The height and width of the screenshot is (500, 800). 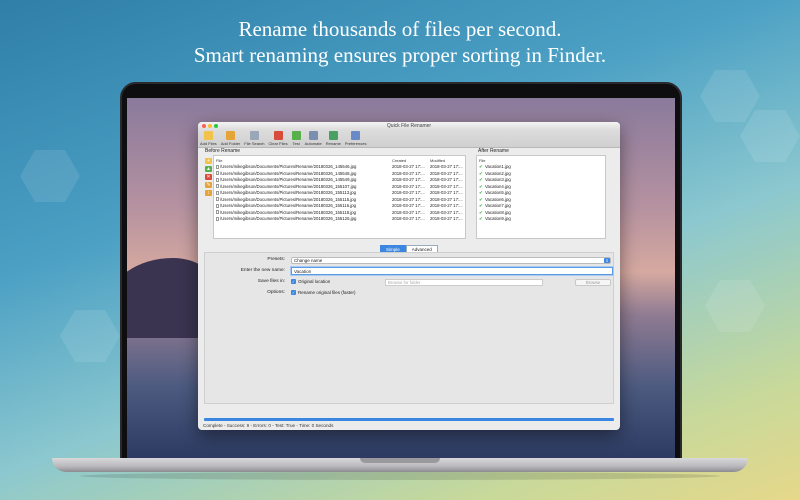 What do you see at coordinates (593, 282) in the screenshot?
I see `browse-button: Browse` at bounding box center [593, 282].